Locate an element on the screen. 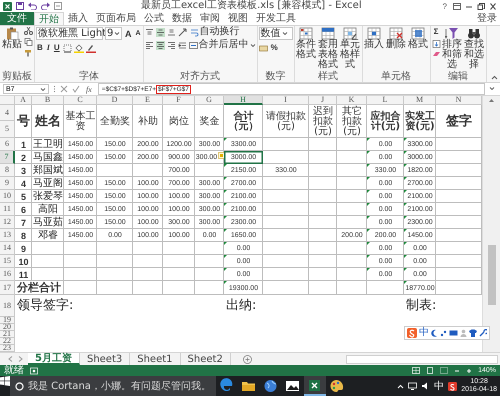 The height and width of the screenshot is (400, 500). punctuation-icon is located at coordinates (443, 333).